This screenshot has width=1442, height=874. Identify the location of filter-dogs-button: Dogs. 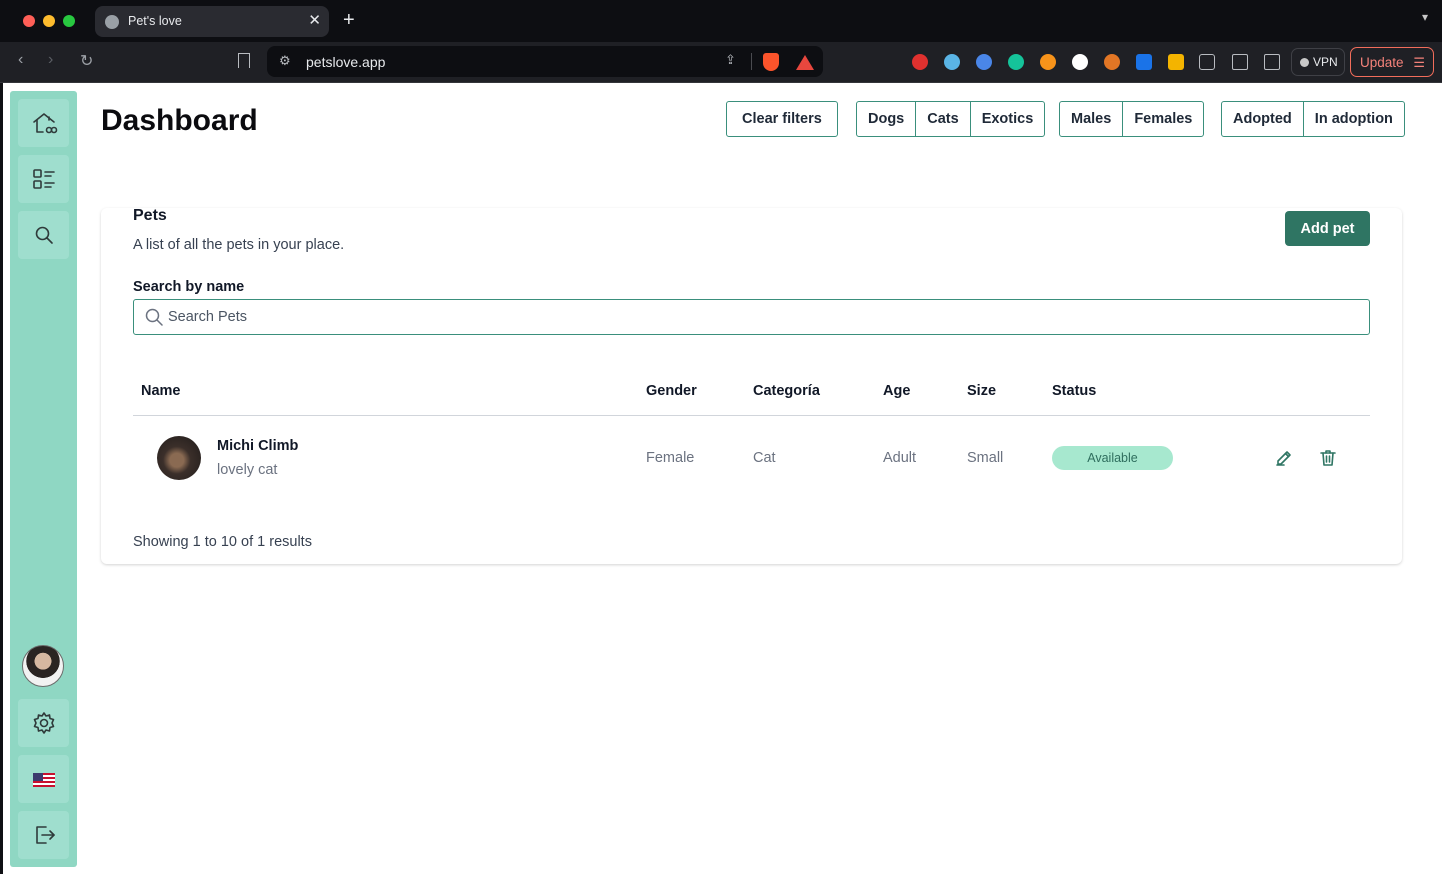
(887, 119).